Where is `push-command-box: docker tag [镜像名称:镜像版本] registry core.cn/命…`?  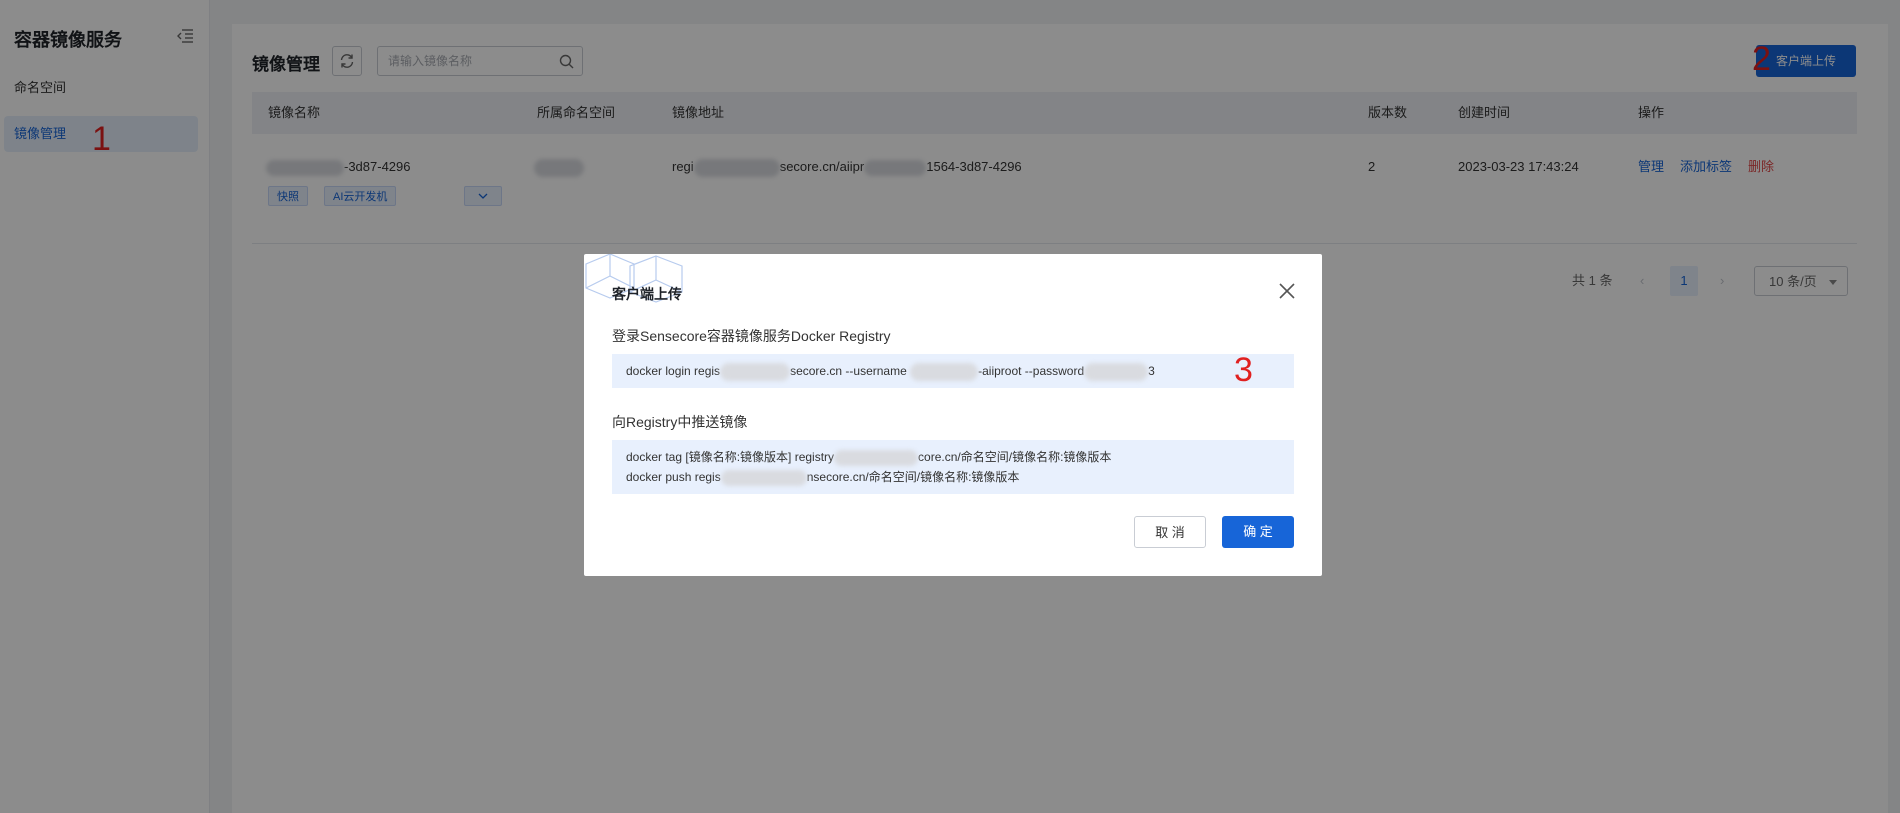 push-command-box: docker tag [镜像名称:镜像版本] registry core.cn/命… is located at coordinates (953, 467).